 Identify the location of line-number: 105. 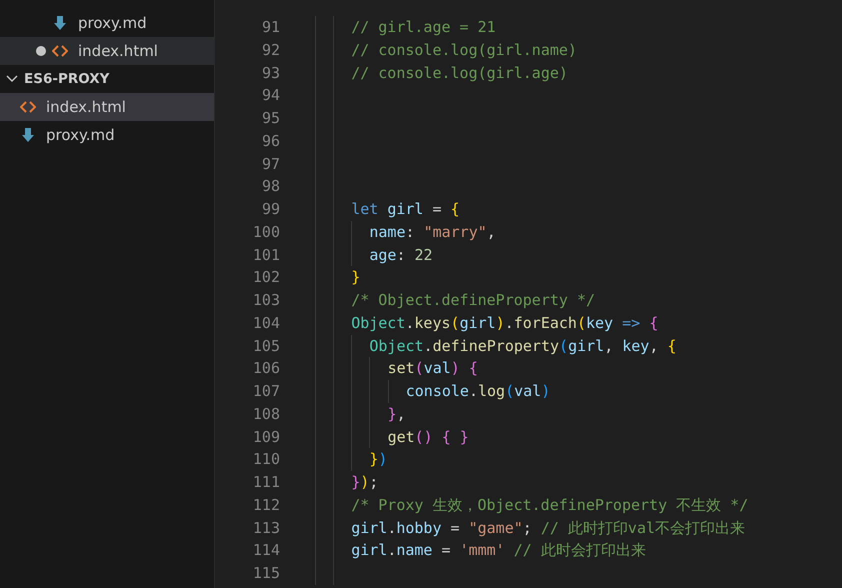
(266, 346).